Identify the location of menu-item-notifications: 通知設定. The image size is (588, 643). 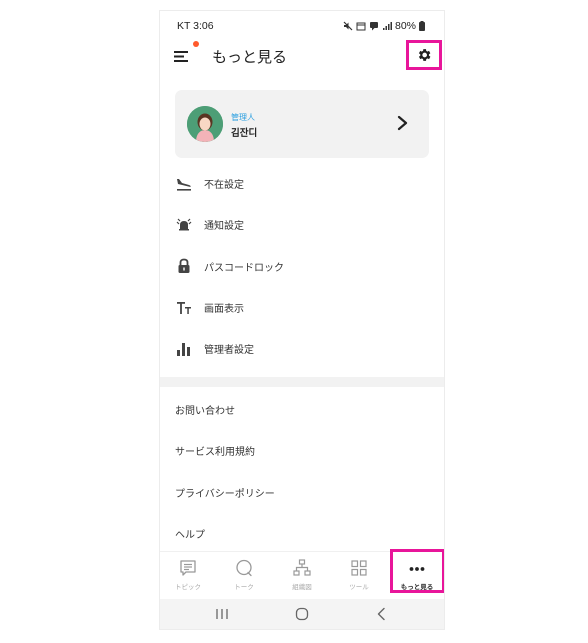
(302, 224).